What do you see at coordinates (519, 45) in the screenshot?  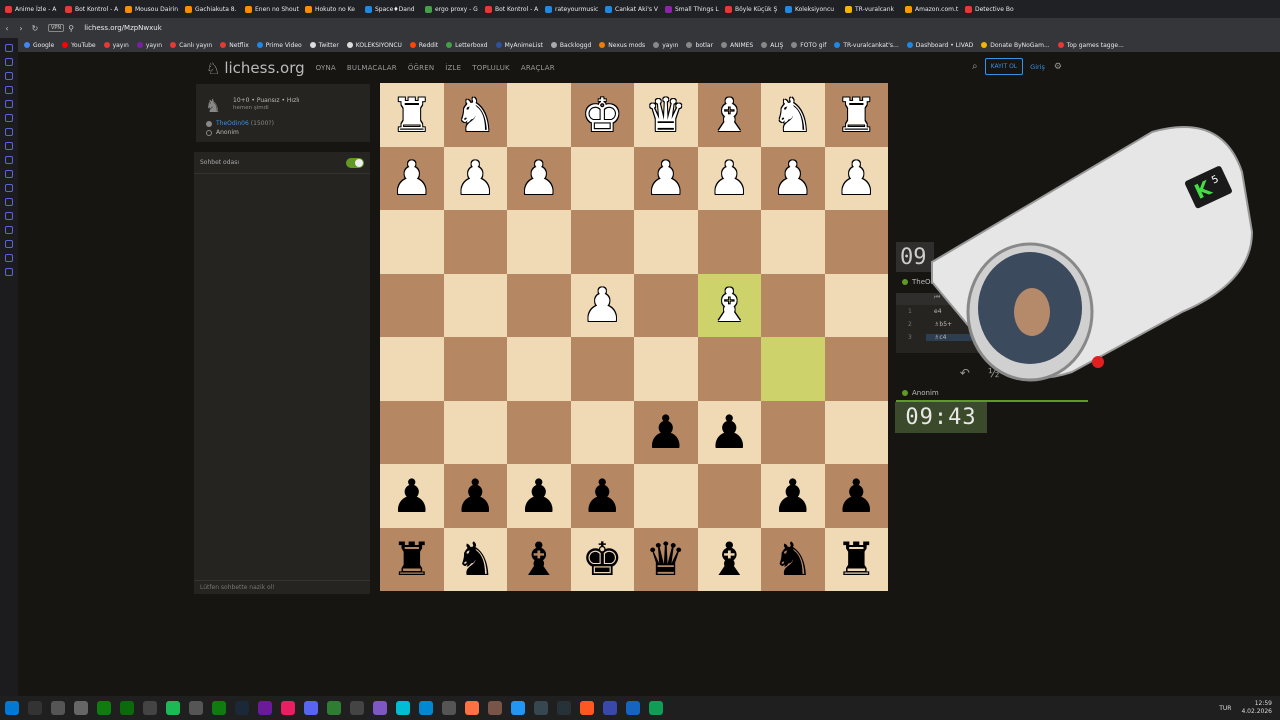 I see `bookmark-item: MyAnimeList` at bounding box center [519, 45].